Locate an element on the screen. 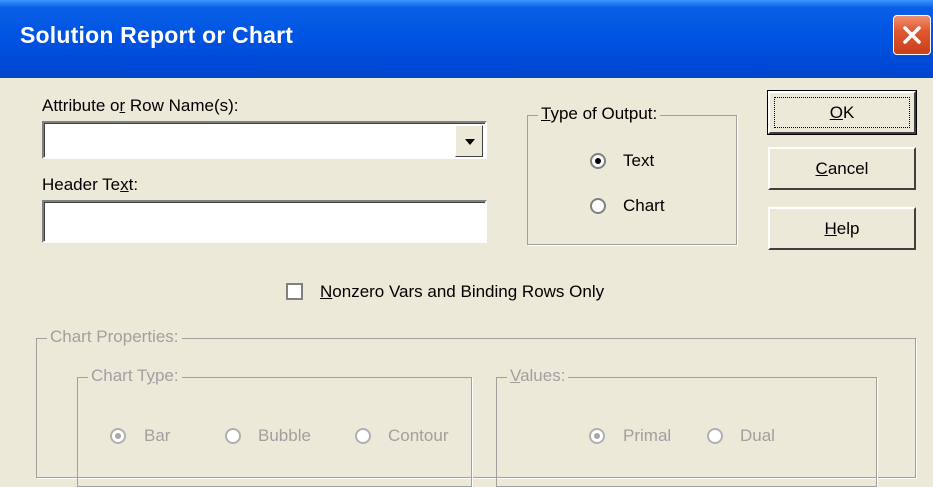  output-text-radio is located at coordinates (598, 161).